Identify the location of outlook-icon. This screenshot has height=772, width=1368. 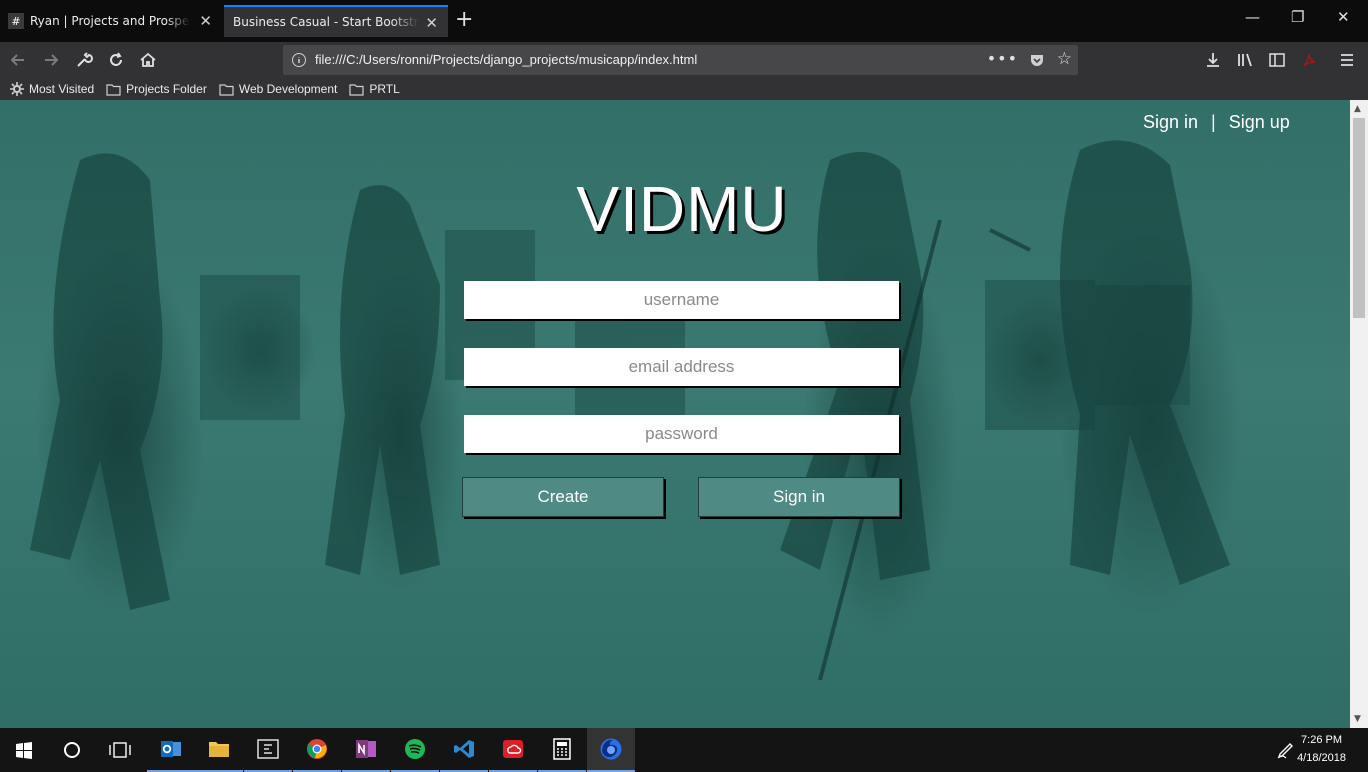
(171, 750).